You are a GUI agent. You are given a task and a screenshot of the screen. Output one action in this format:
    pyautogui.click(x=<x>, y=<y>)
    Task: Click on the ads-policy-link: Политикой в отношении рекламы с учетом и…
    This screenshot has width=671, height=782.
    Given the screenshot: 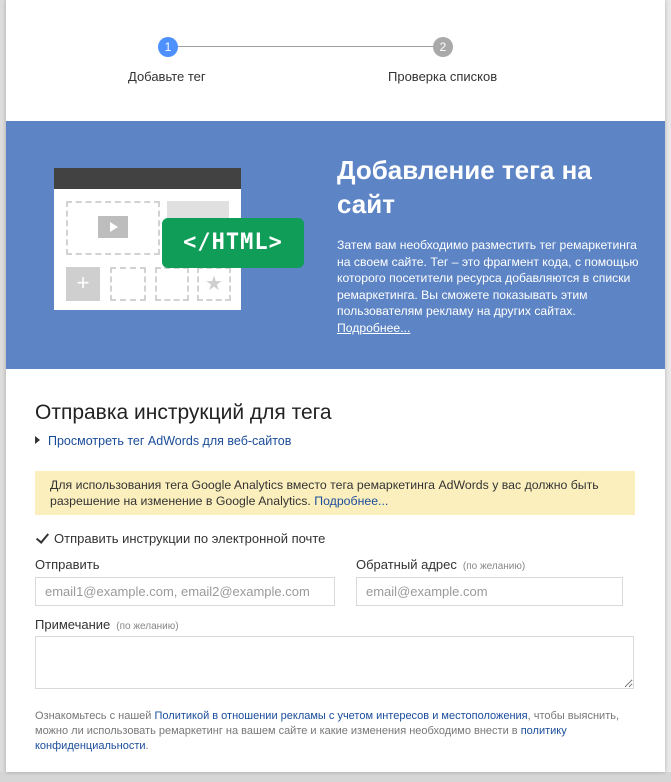 What is the action you would take?
    pyautogui.click(x=341, y=716)
    